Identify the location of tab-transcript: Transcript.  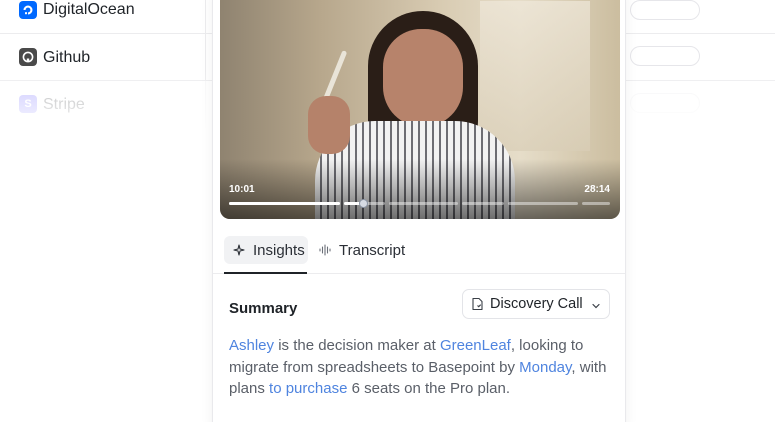
(361, 250).